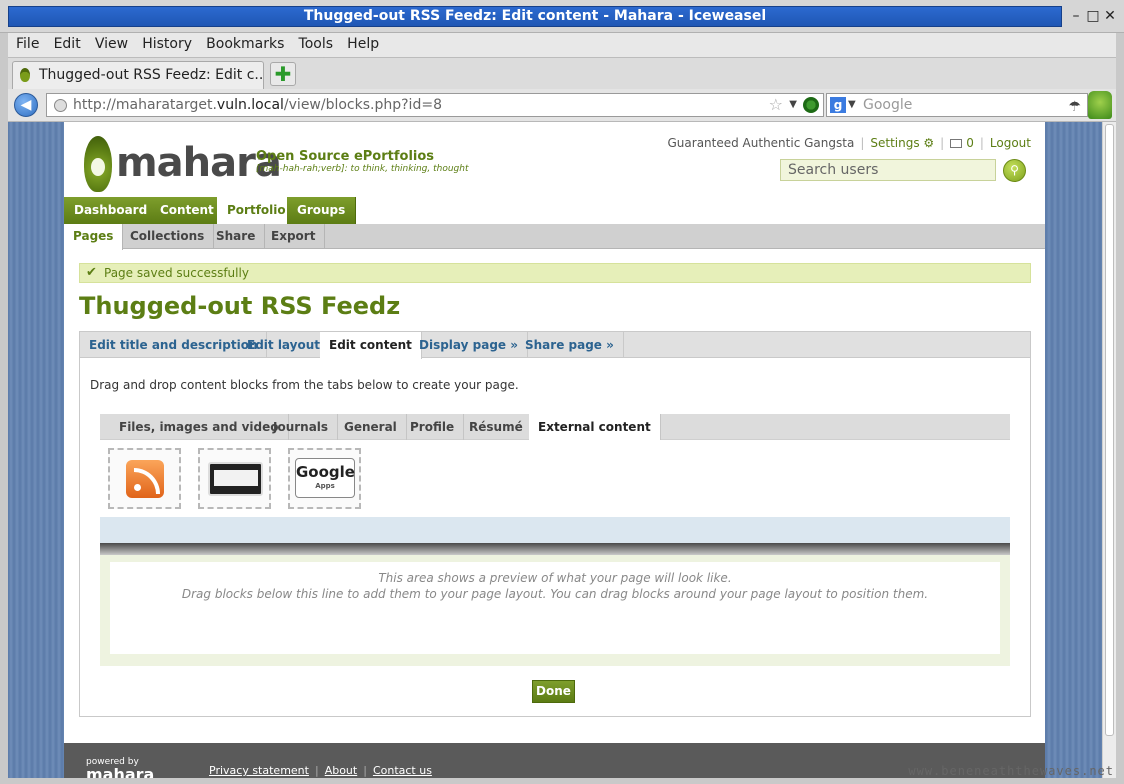  Describe the element at coordinates (111, 42) in the screenshot. I see `menu-view: View` at that location.